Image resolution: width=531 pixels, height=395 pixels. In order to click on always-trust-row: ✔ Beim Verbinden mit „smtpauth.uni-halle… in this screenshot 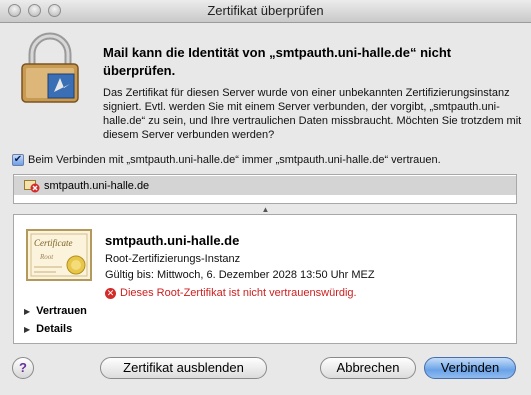, I will do `click(267, 160)`.